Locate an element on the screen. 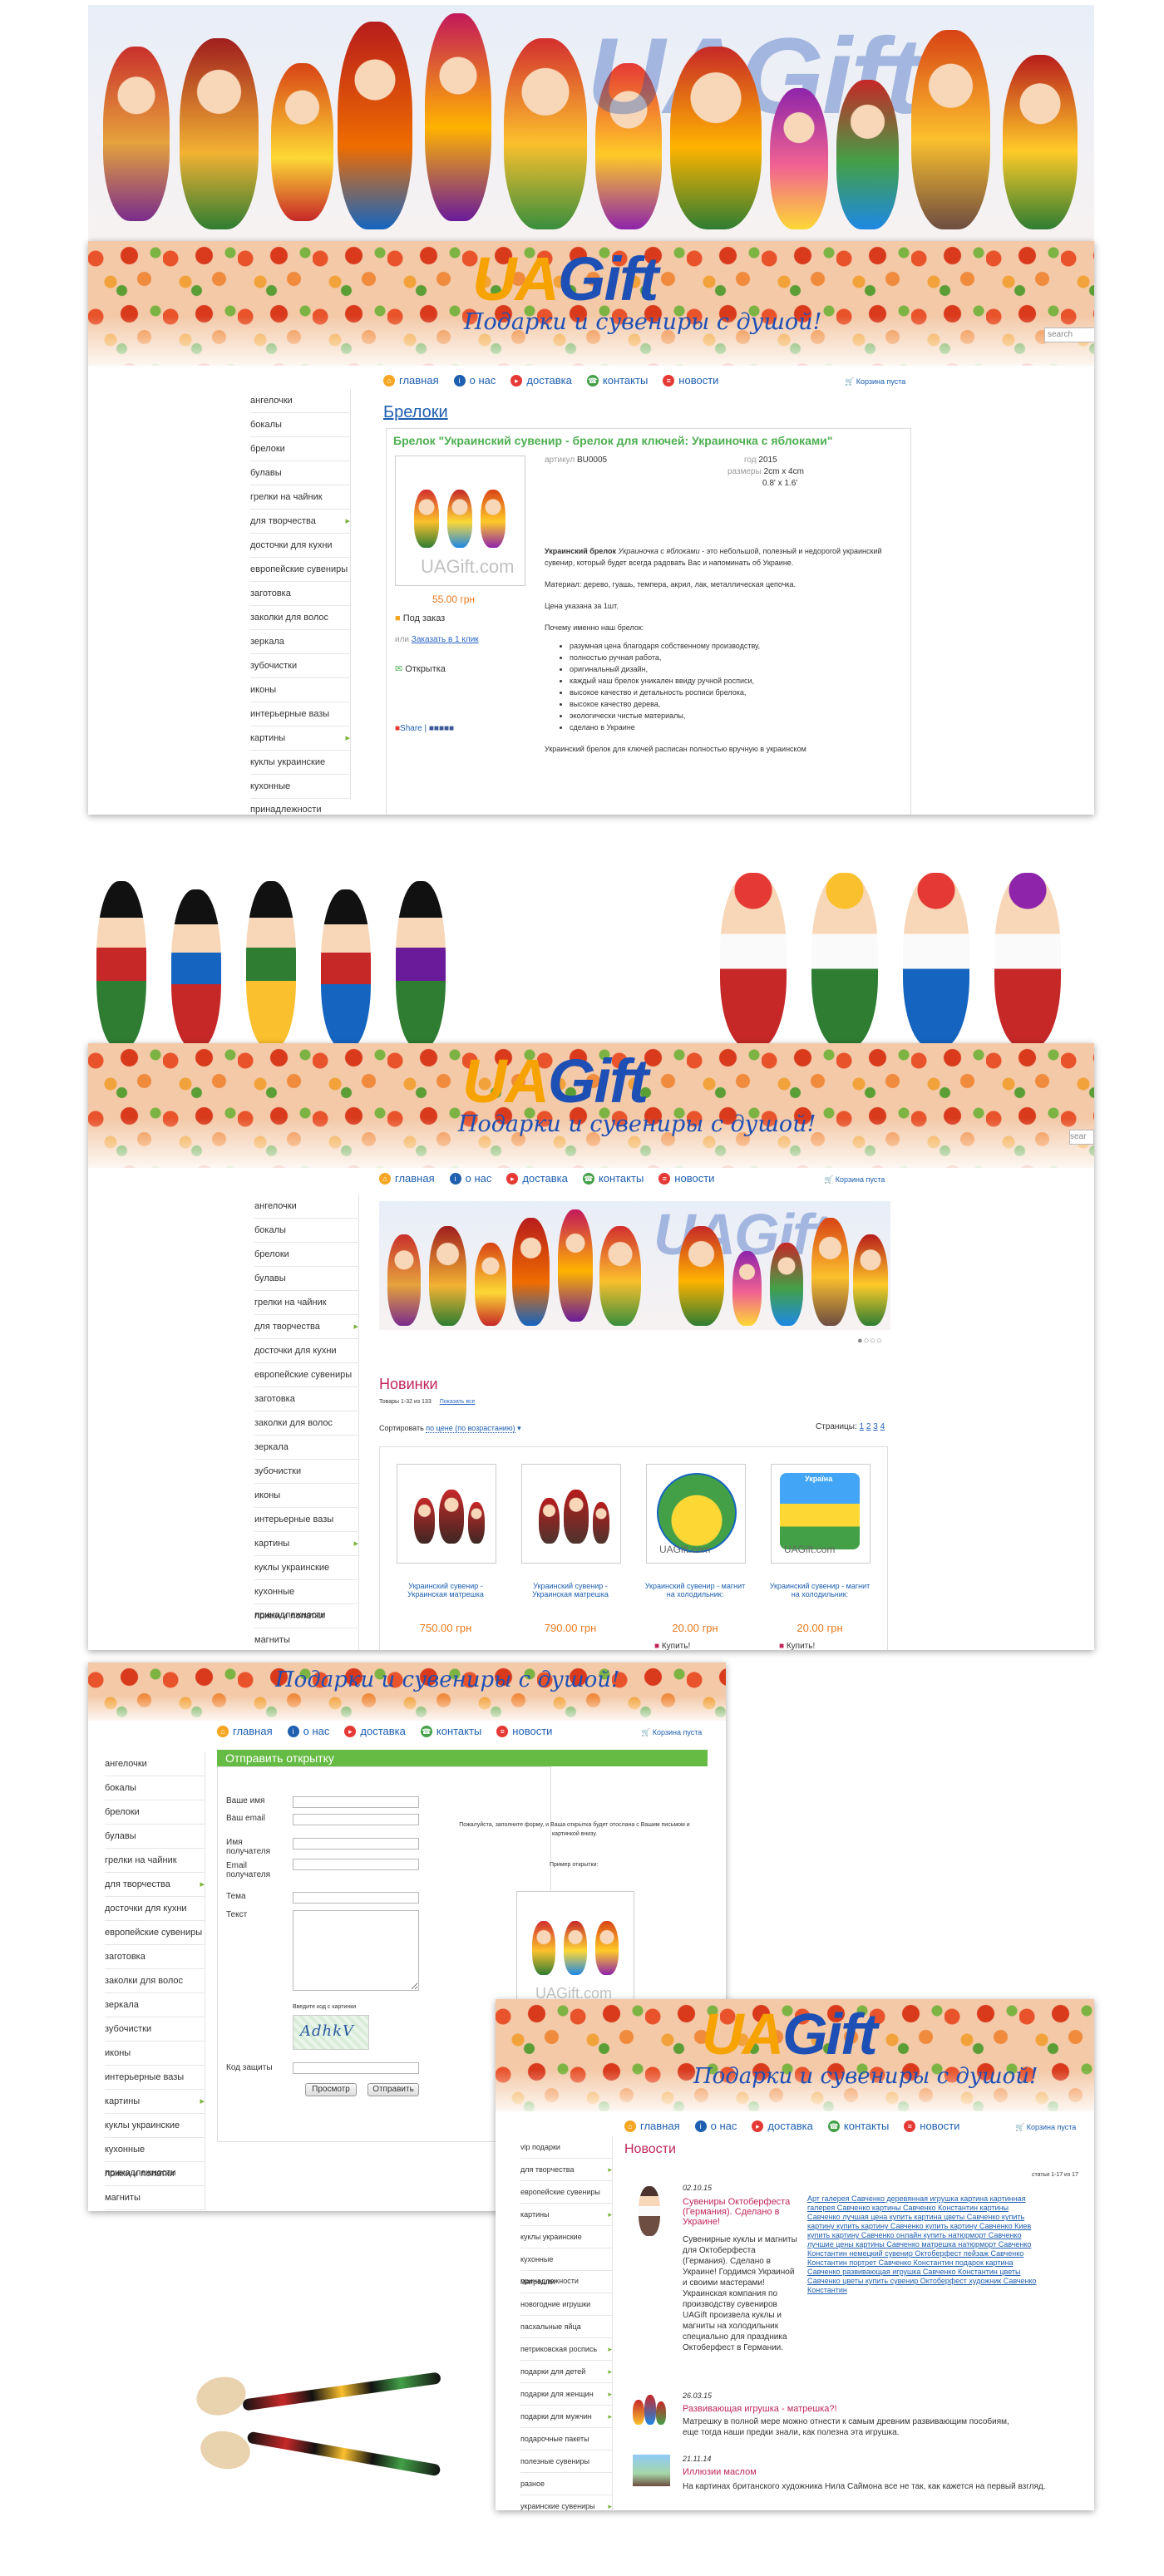 The width and height of the screenshot is (1164, 2576). slider-image: UAGift is located at coordinates (634, 1265).